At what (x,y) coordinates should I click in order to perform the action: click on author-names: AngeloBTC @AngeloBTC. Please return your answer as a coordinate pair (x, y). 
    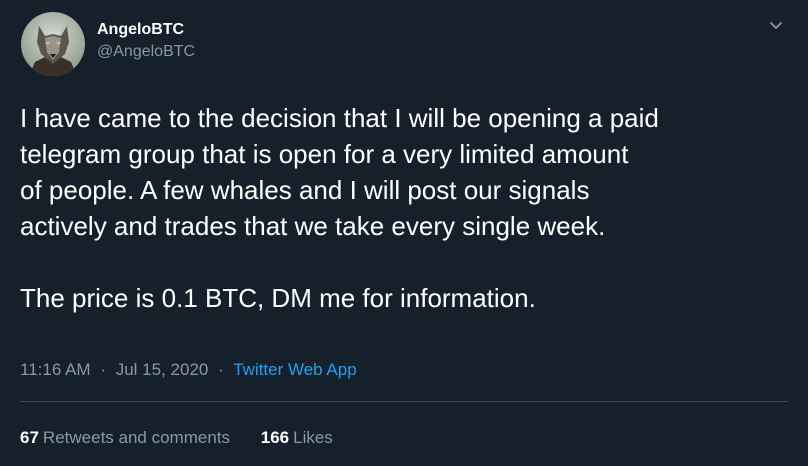
    Looking at the image, I should click on (146, 41).